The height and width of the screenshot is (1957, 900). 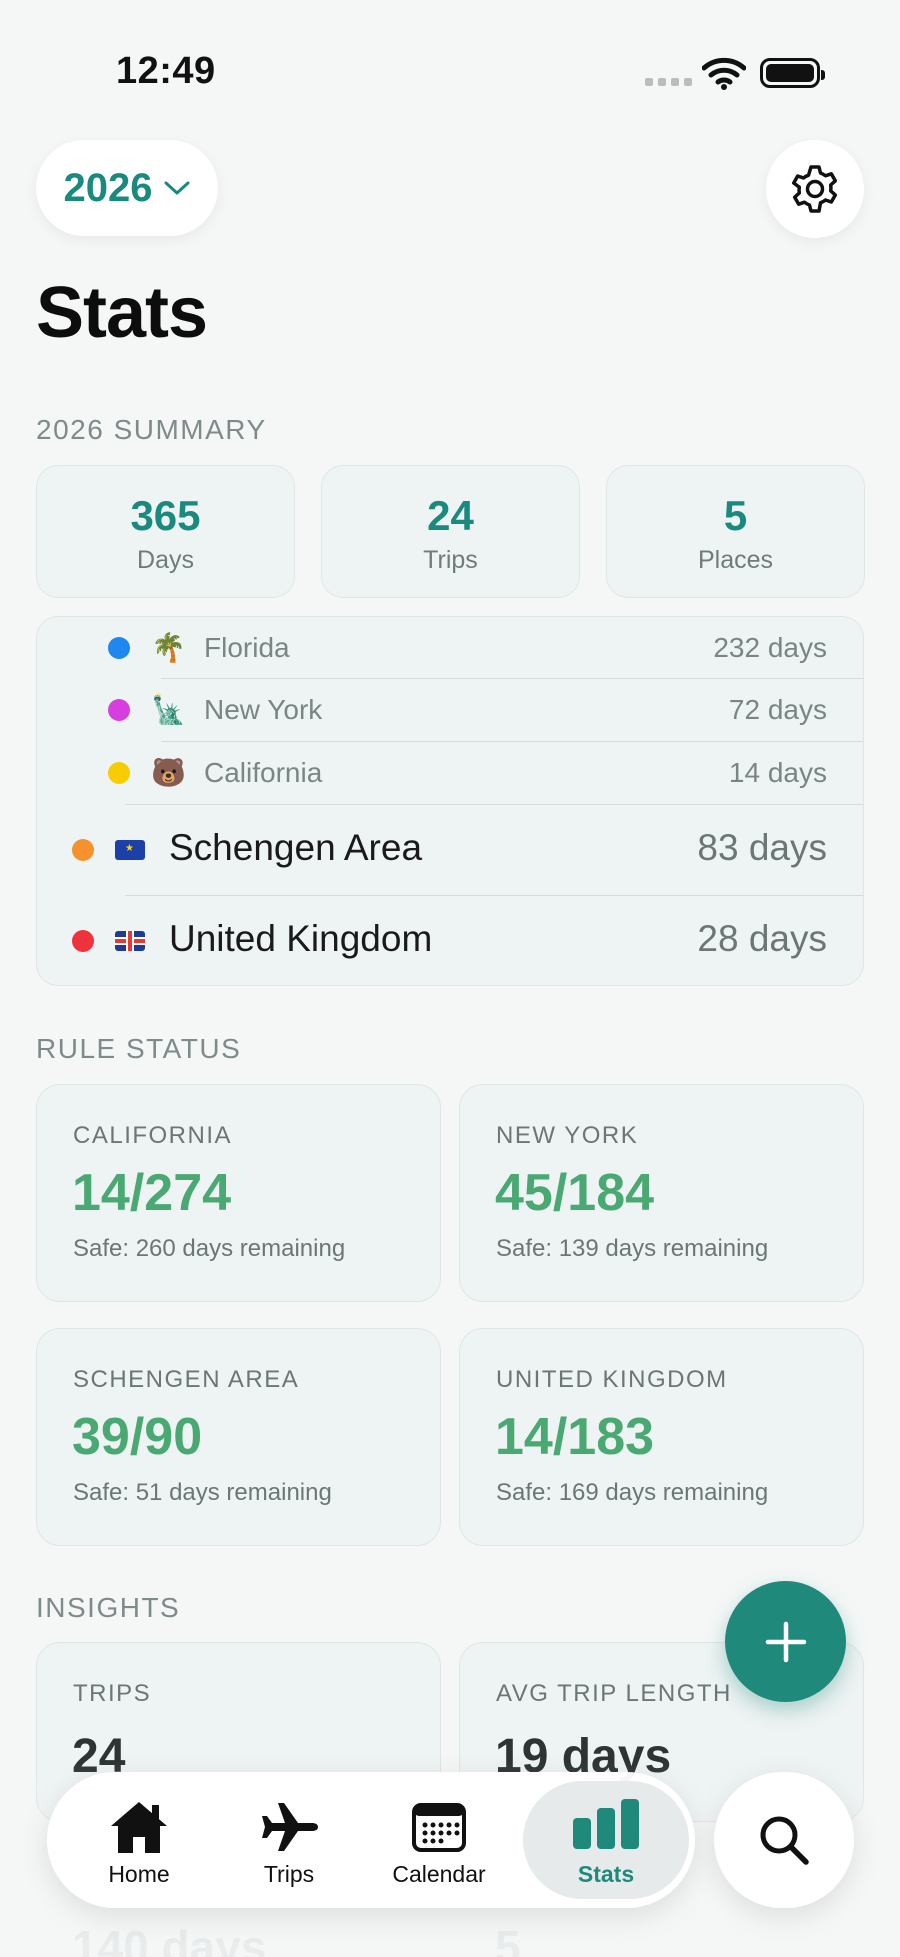 What do you see at coordinates (290, 1827) in the screenshot?
I see `airplane-icon` at bounding box center [290, 1827].